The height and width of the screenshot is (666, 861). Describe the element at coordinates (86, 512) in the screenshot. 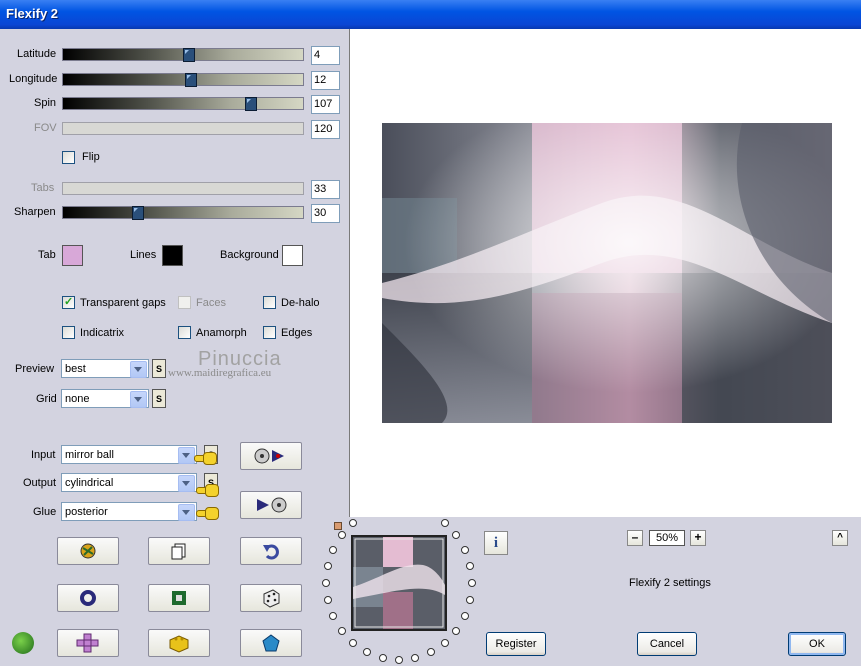

I see `glue-select-value: posterior` at that location.